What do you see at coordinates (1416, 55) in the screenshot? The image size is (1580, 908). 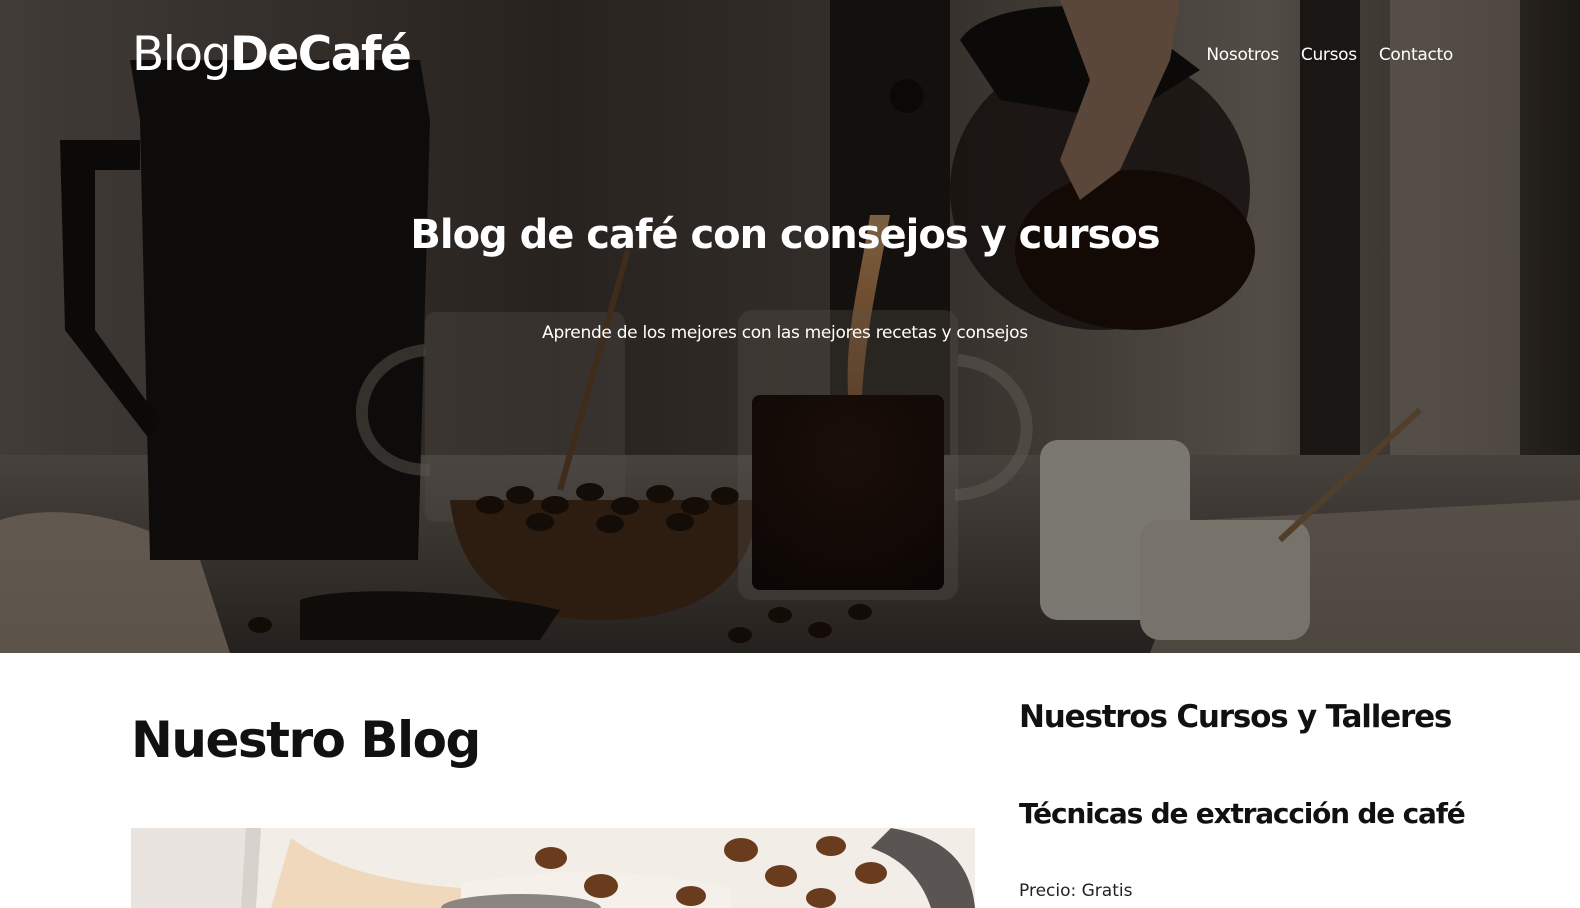 I see `nav-link-contacto: Contacto` at bounding box center [1416, 55].